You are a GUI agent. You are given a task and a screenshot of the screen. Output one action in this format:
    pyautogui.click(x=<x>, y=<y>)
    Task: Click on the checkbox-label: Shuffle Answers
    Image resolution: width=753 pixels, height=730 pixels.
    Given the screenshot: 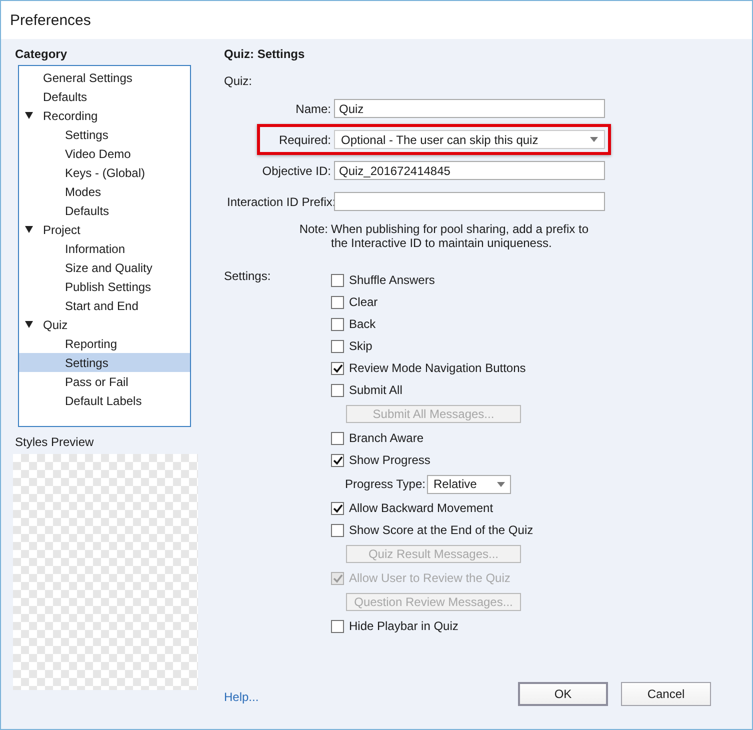 What is the action you would take?
    pyautogui.click(x=392, y=280)
    